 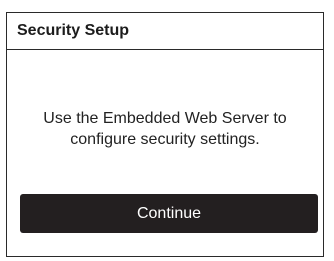 What do you see at coordinates (165, 31) in the screenshot?
I see `panel-header: Security Setup` at bounding box center [165, 31].